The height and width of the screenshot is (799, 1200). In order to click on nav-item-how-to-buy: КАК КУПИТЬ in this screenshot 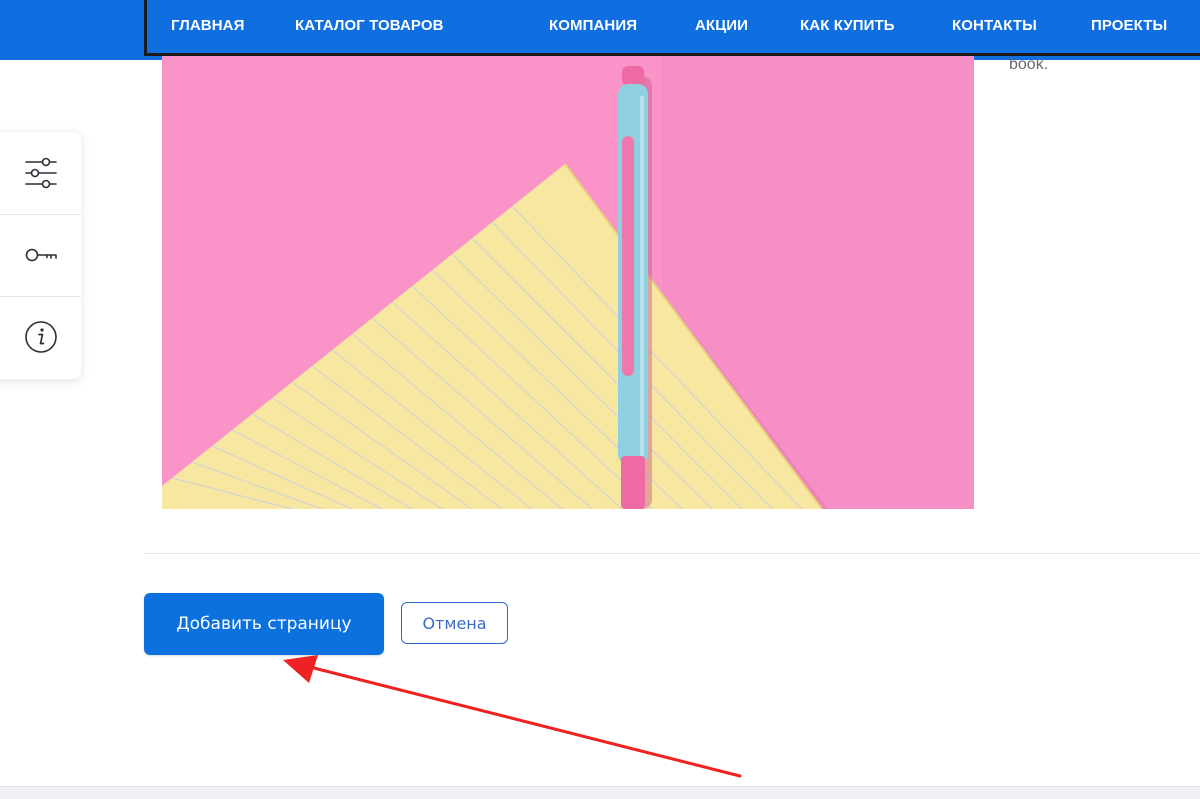, I will do `click(847, 26)`.